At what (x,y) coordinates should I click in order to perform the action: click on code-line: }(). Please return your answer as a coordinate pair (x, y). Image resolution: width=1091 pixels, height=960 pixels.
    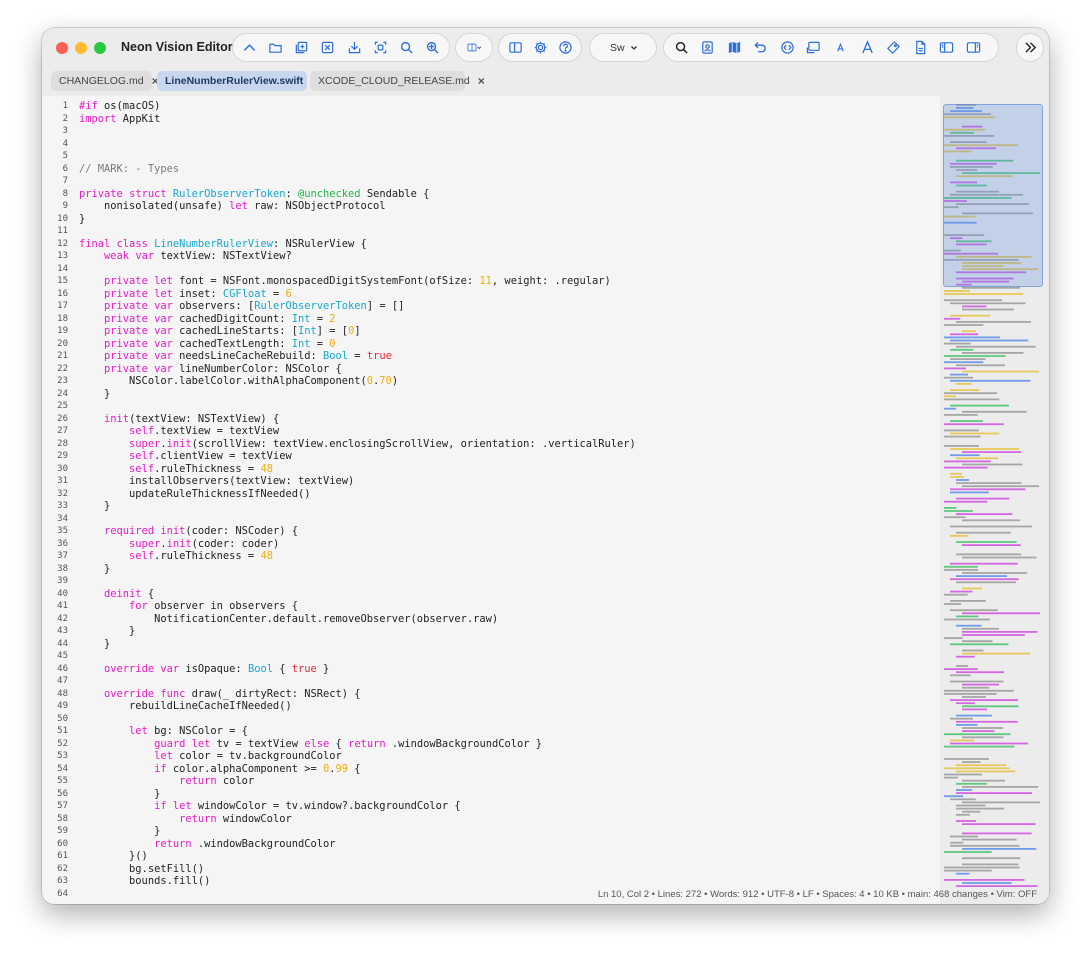
    Looking at the image, I should click on (113, 856).